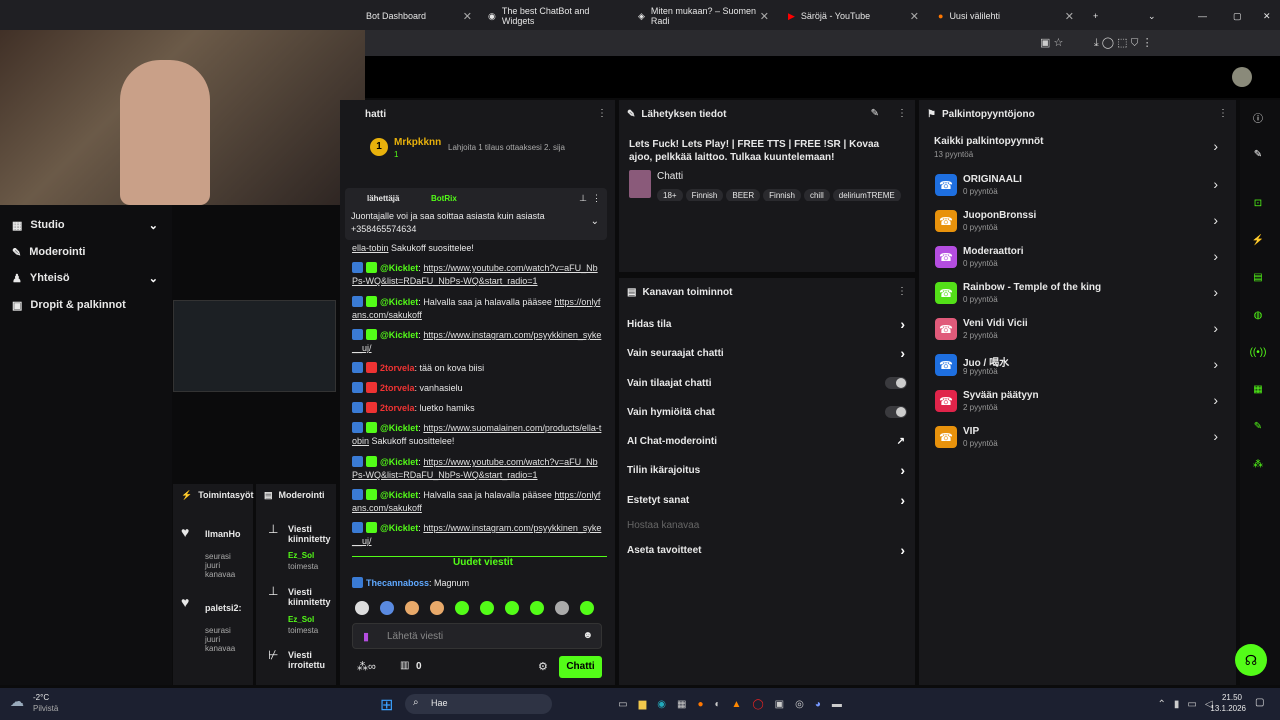 The height and width of the screenshot is (720, 1280). What do you see at coordinates (397, 583) in the screenshot?
I see `chat-user: Thecannaboss` at bounding box center [397, 583].